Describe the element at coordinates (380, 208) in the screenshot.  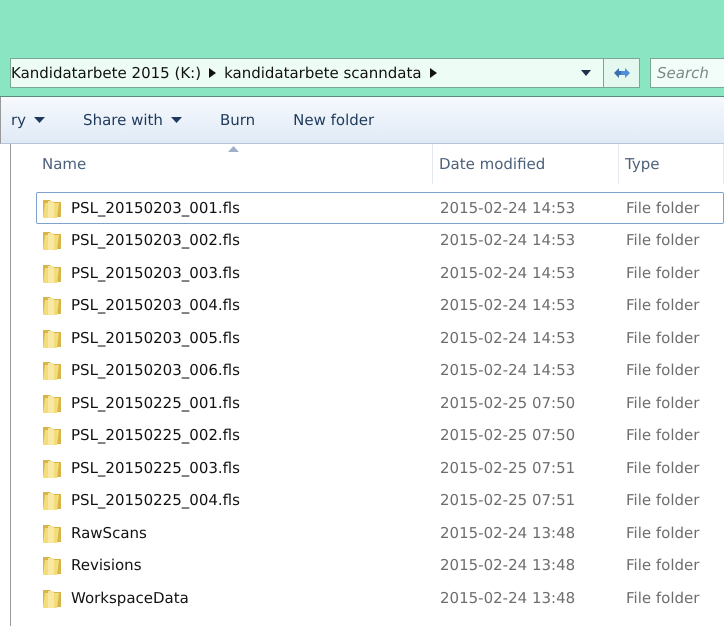
I see `file-row: PSL_20150203_001.fls 2015-02-24 14:53 File folder` at that location.